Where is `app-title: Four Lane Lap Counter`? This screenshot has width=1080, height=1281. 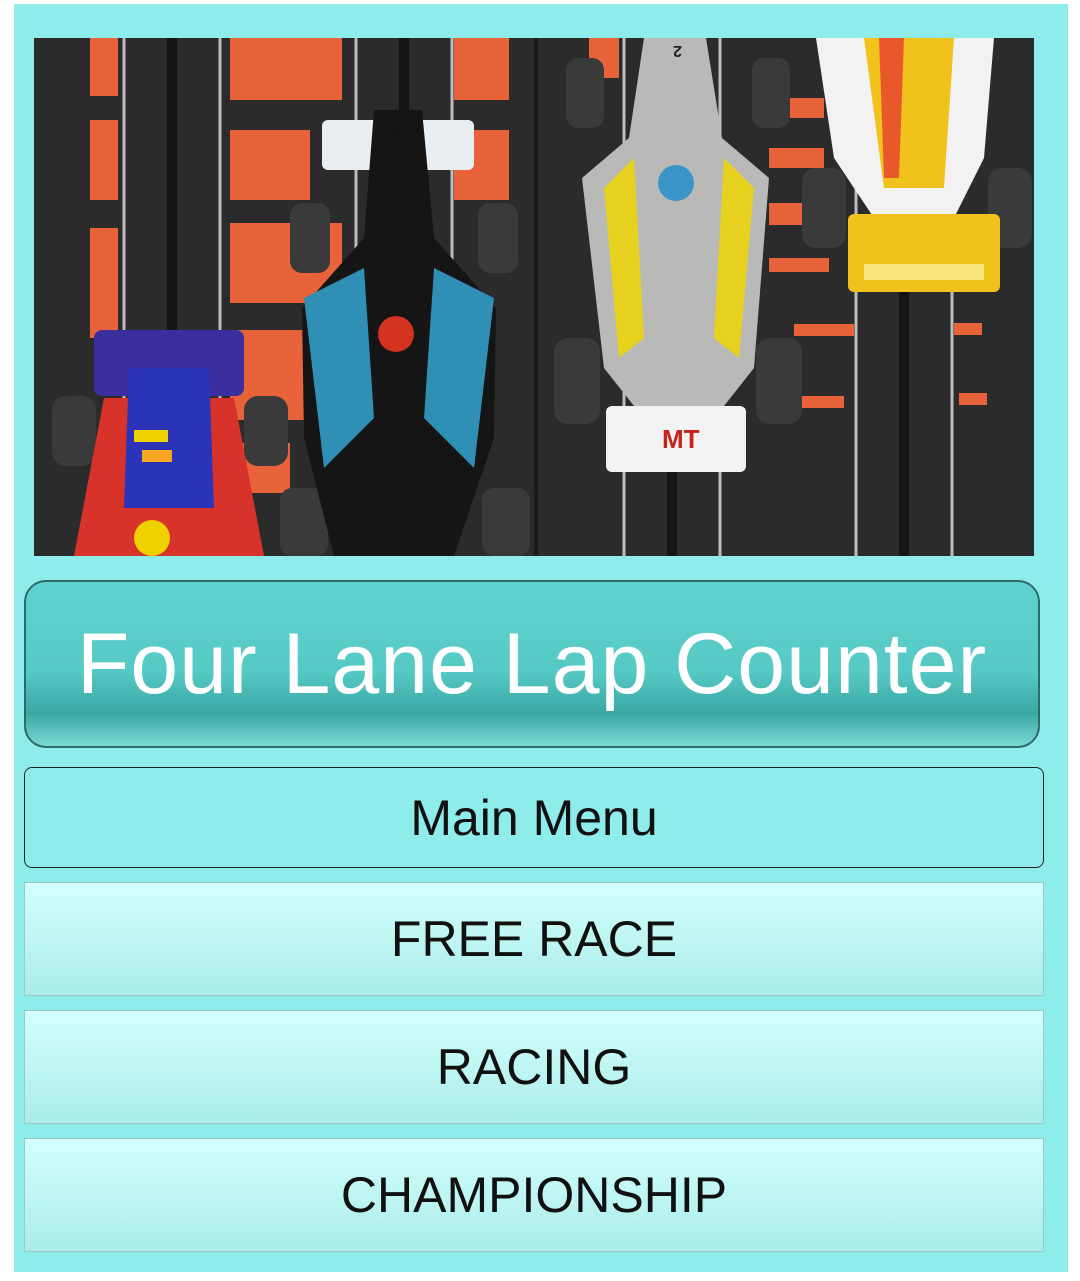
app-title: Four Lane Lap Counter is located at coordinates (532, 663).